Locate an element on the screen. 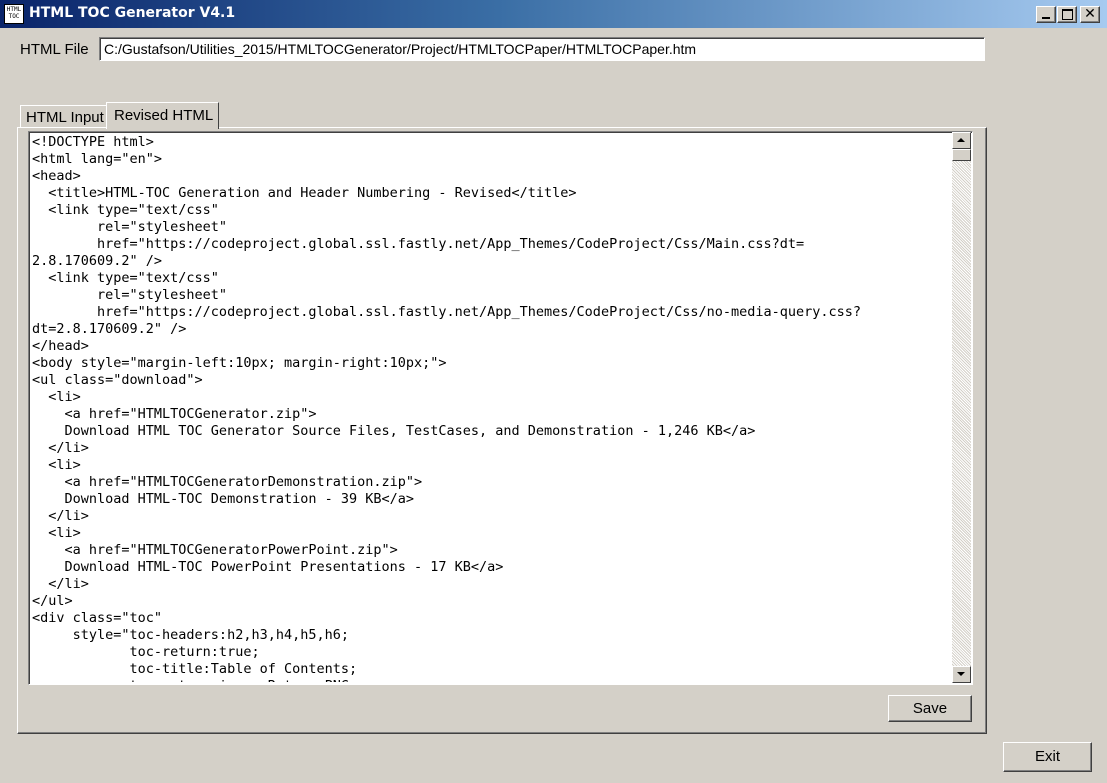 This screenshot has height=783, width=1107. save-button: Save is located at coordinates (930, 708).